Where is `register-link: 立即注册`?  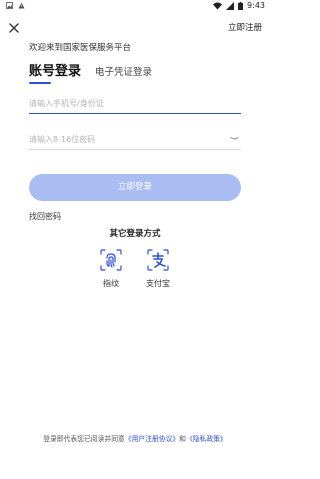
register-link: 立即注册 is located at coordinates (245, 27).